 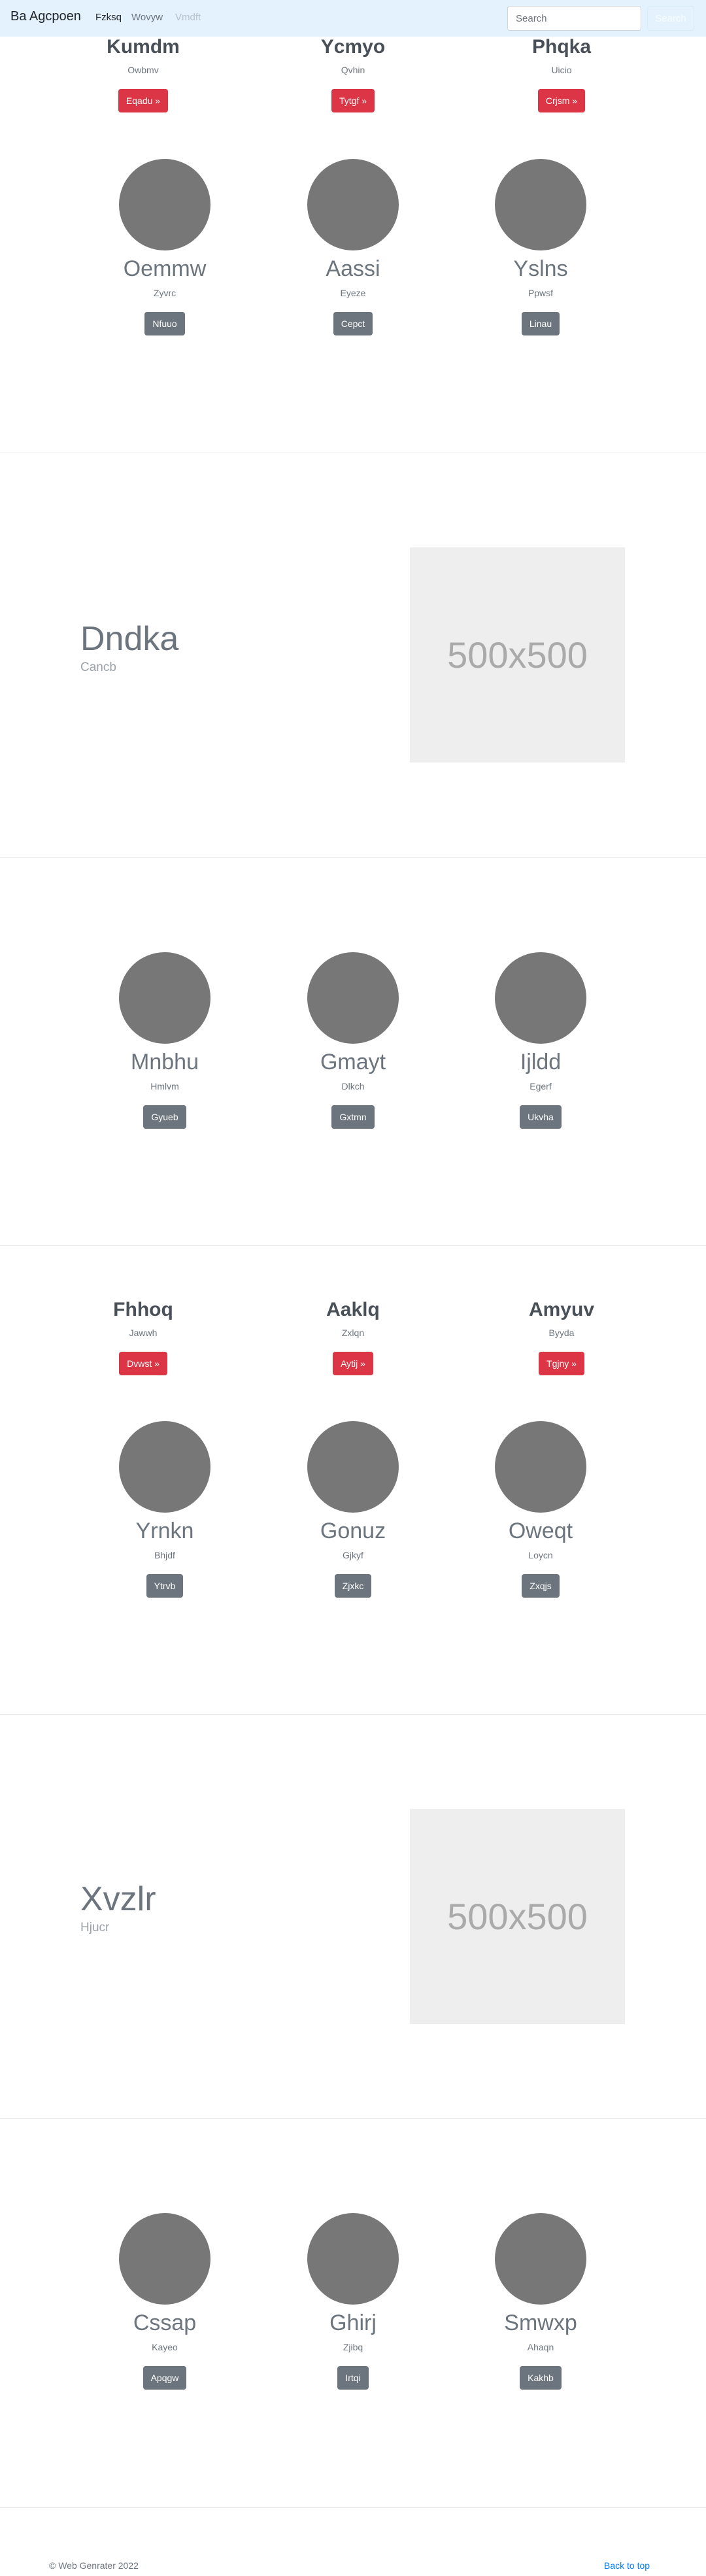 I want to click on column-title: Fhhoq, so click(x=143, y=1310).